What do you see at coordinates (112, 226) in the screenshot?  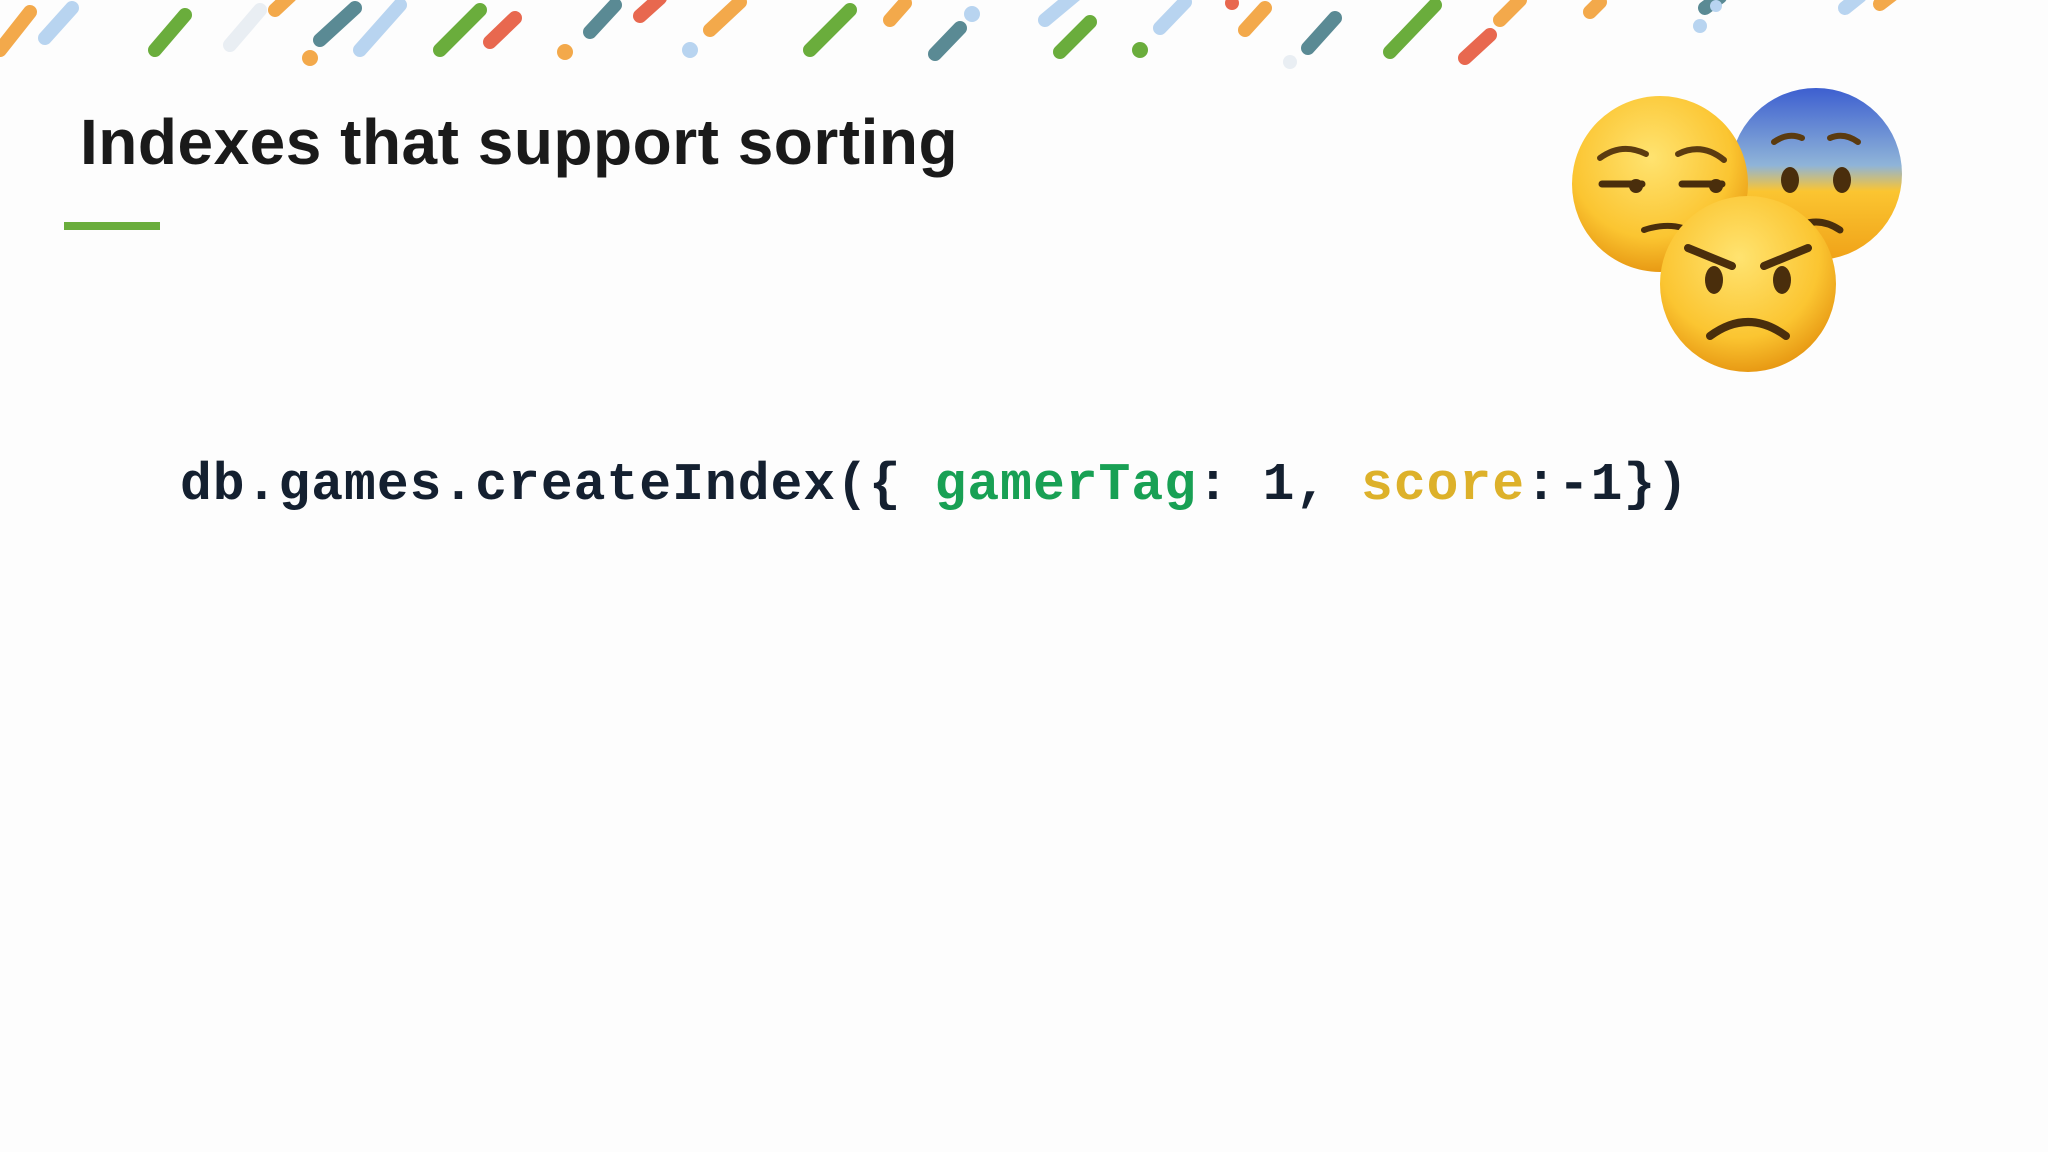 I see `title-underline` at bounding box center [112, 226].